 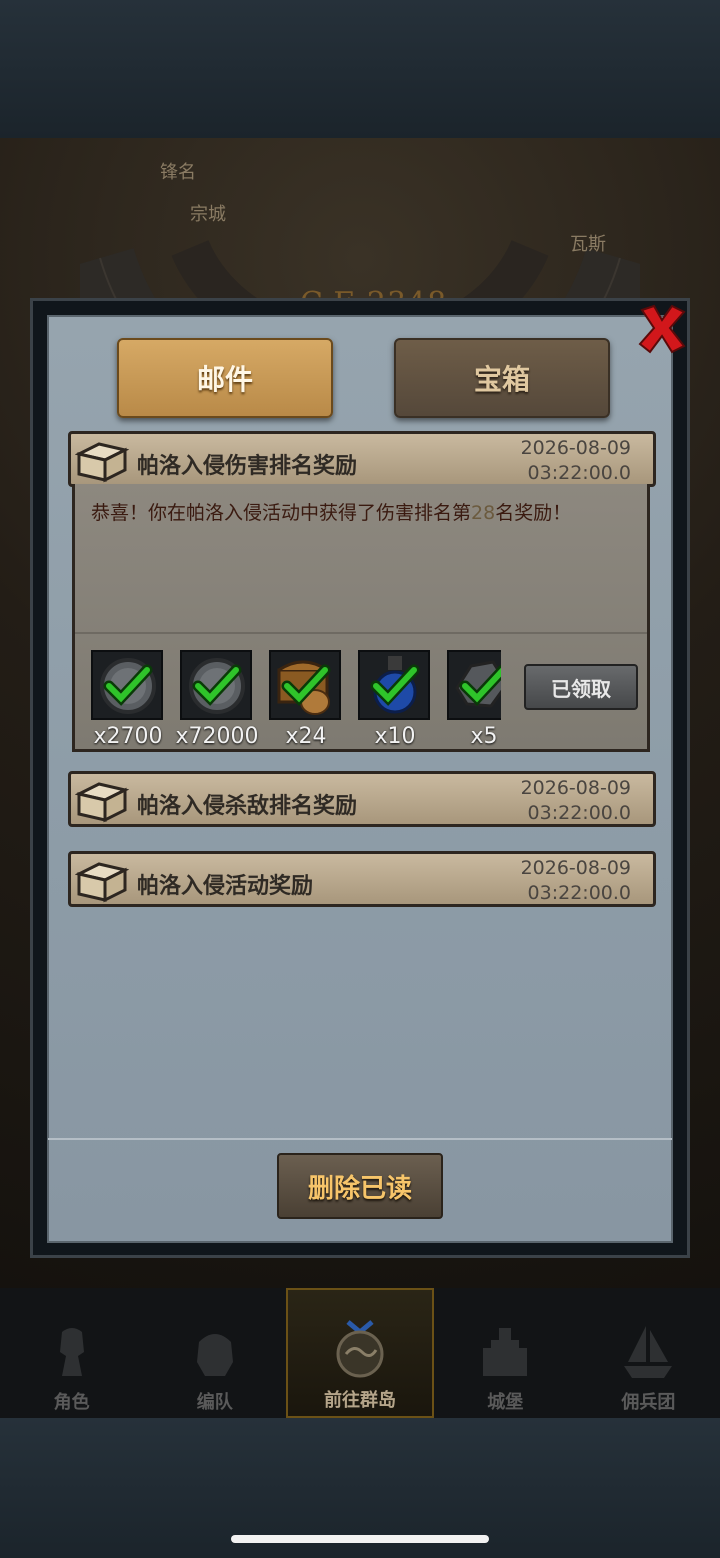 I want to click on bg-label: 锋名, so click(x=178, y=172).